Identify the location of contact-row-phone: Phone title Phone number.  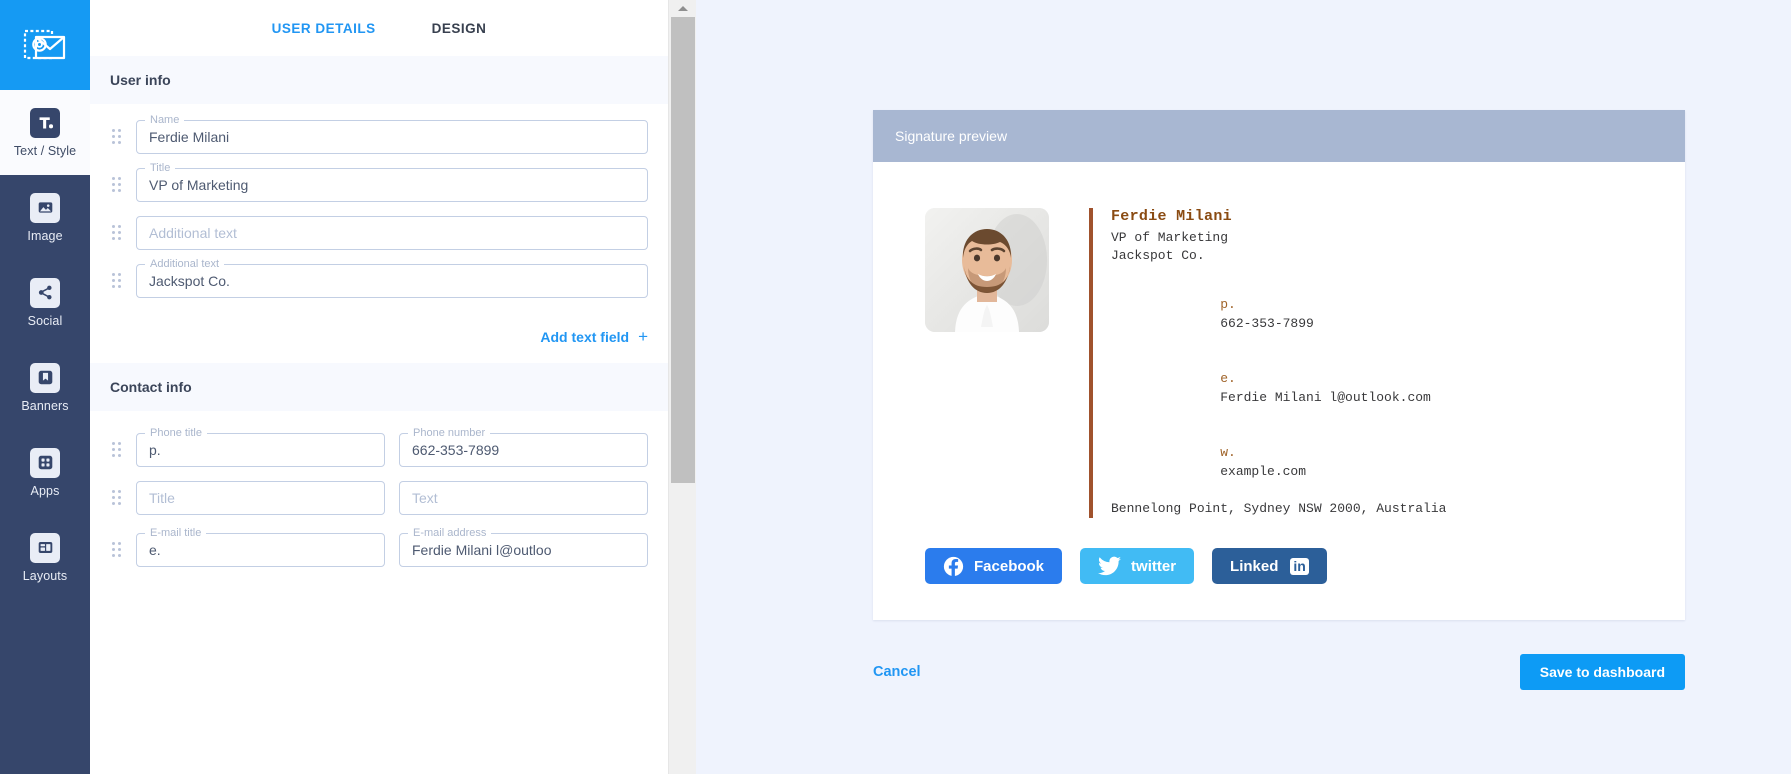
(379, 446).